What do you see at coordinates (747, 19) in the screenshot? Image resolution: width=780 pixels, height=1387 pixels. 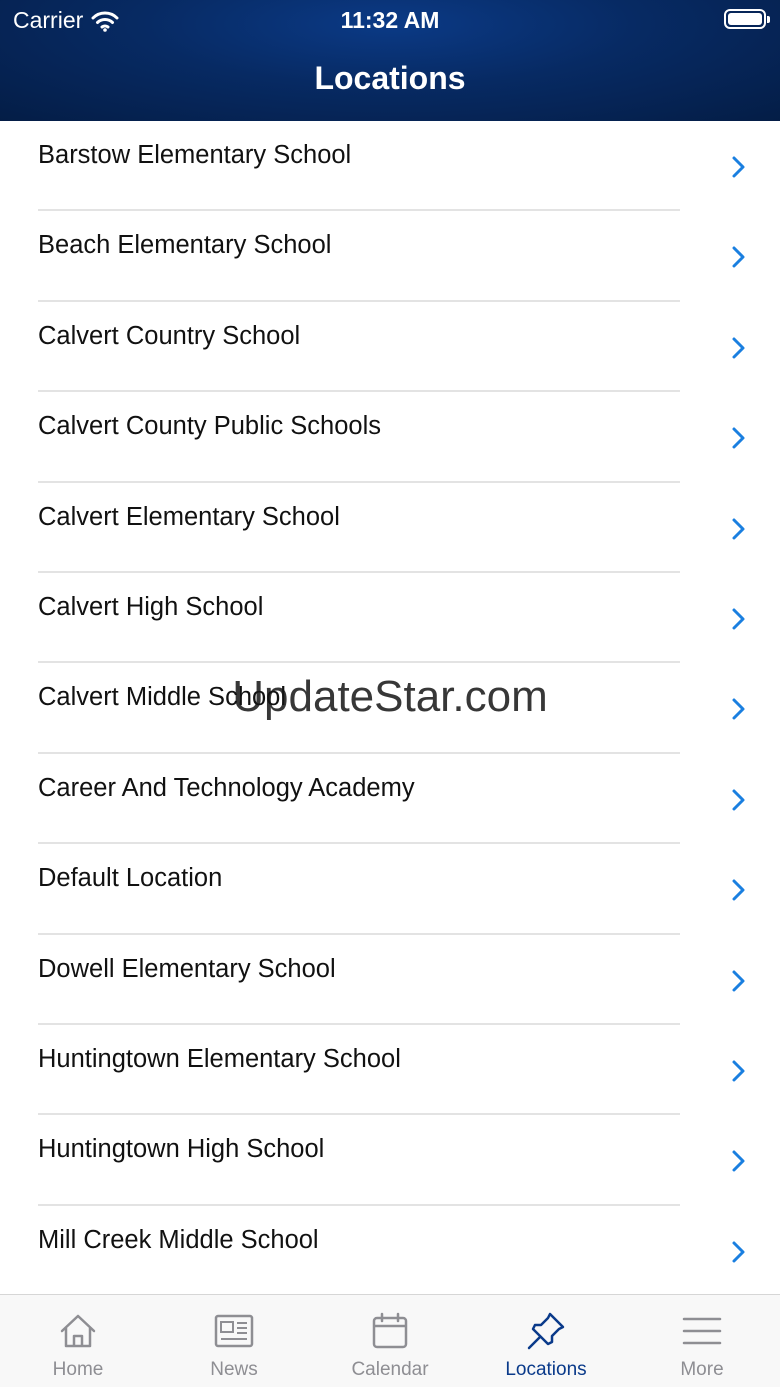 I see `battery-icon` at bounding box center [747, 19].